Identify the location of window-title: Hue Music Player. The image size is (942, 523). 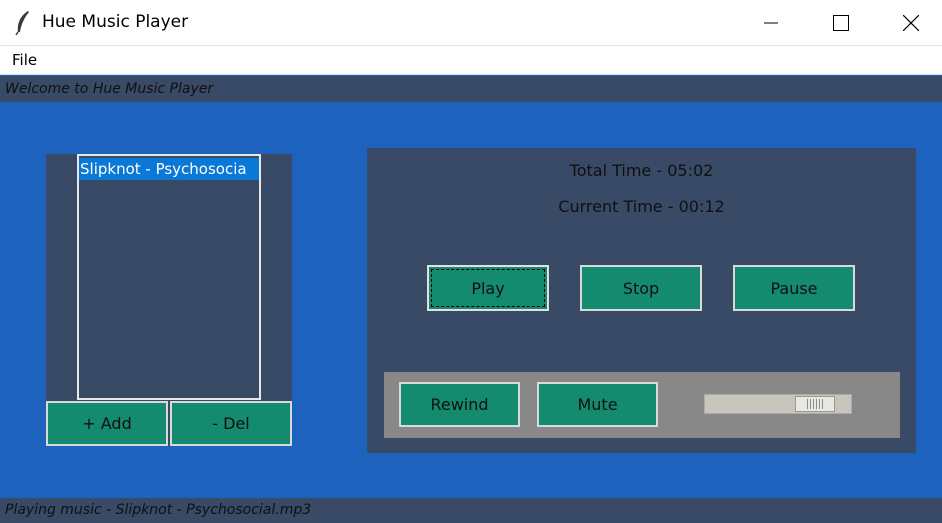
(115, 22).